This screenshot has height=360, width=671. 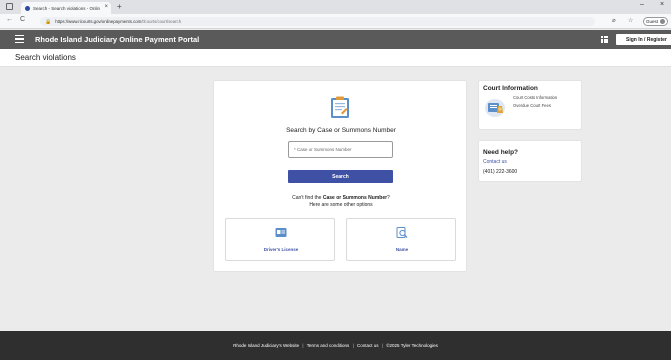 I want to click on clipboard-document-icon, so click(x=340, y=107).